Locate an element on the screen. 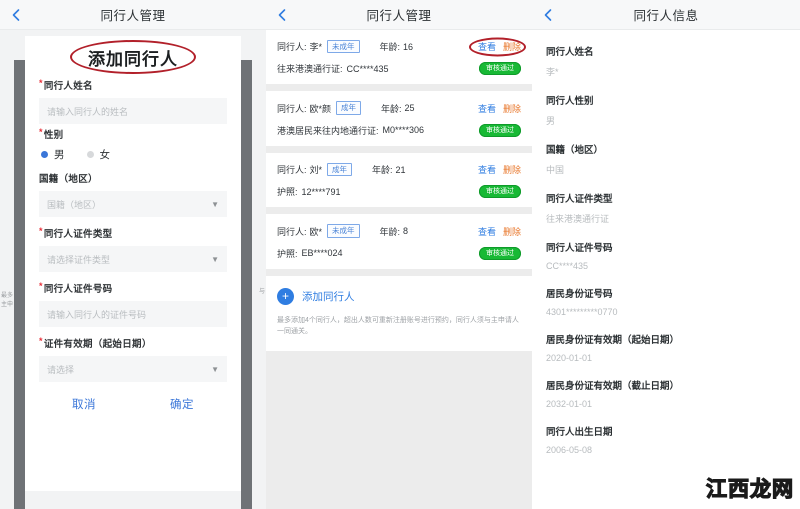 The height and width of the screenshot is (509, 800). detail-label: 同行人出生日期 is located at coordinates (579, 432).